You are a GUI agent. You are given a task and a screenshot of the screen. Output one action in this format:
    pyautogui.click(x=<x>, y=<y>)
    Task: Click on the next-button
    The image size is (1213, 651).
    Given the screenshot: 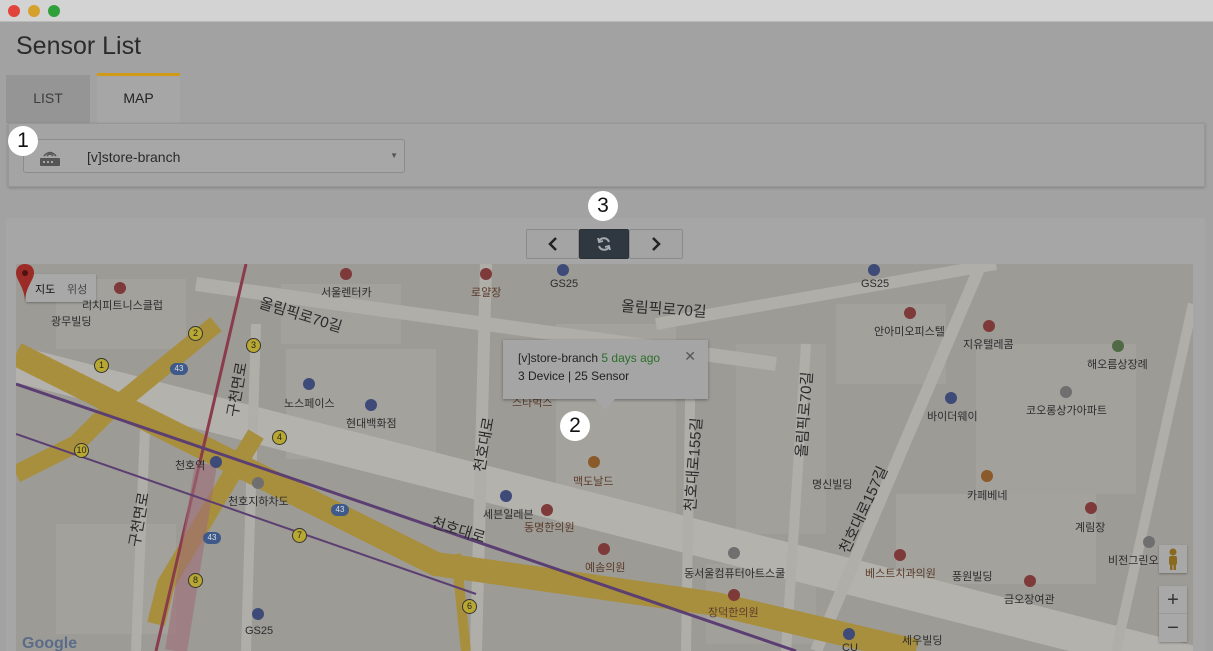 What is the action you would take?
    pyautogui.click(x=656, y=244)
    